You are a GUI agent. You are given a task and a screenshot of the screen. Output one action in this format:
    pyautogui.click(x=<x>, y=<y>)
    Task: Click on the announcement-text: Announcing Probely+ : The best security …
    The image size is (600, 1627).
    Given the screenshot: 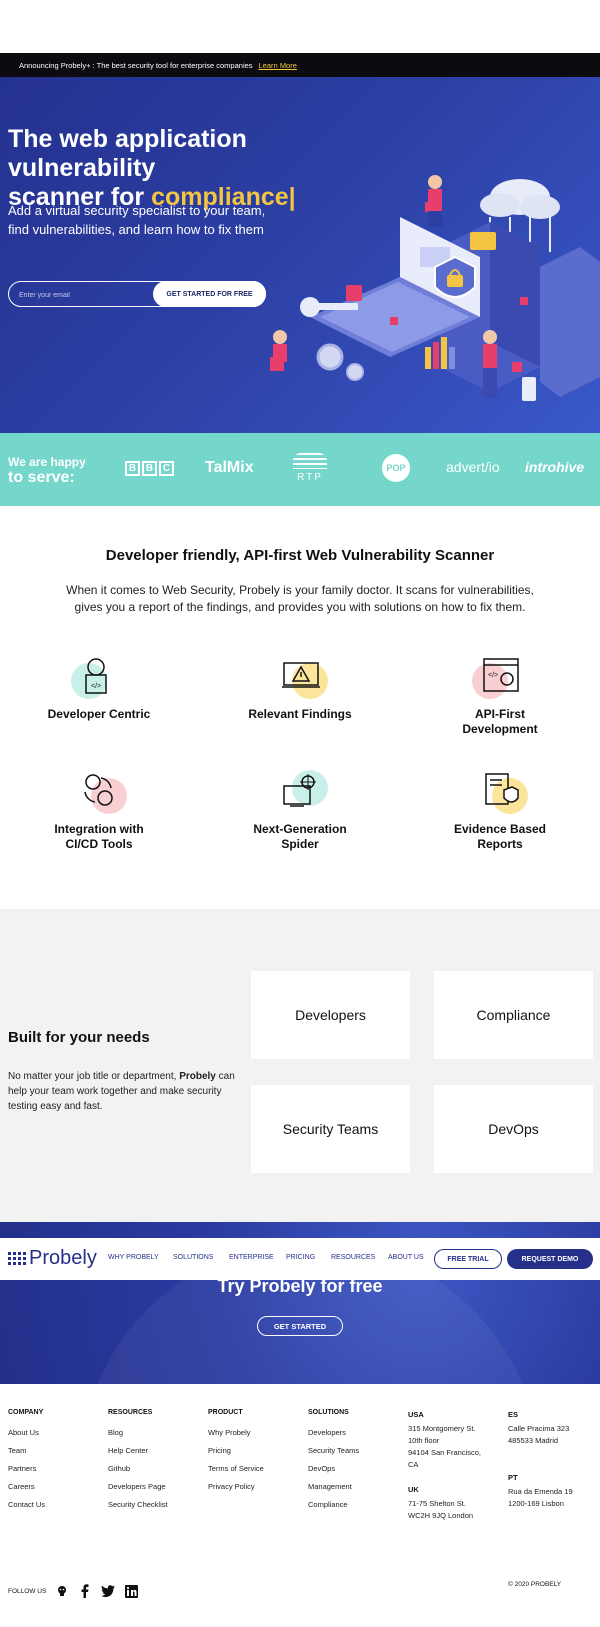 What is the action you would take?
    pyautogui.click(x=136, y=65)
    